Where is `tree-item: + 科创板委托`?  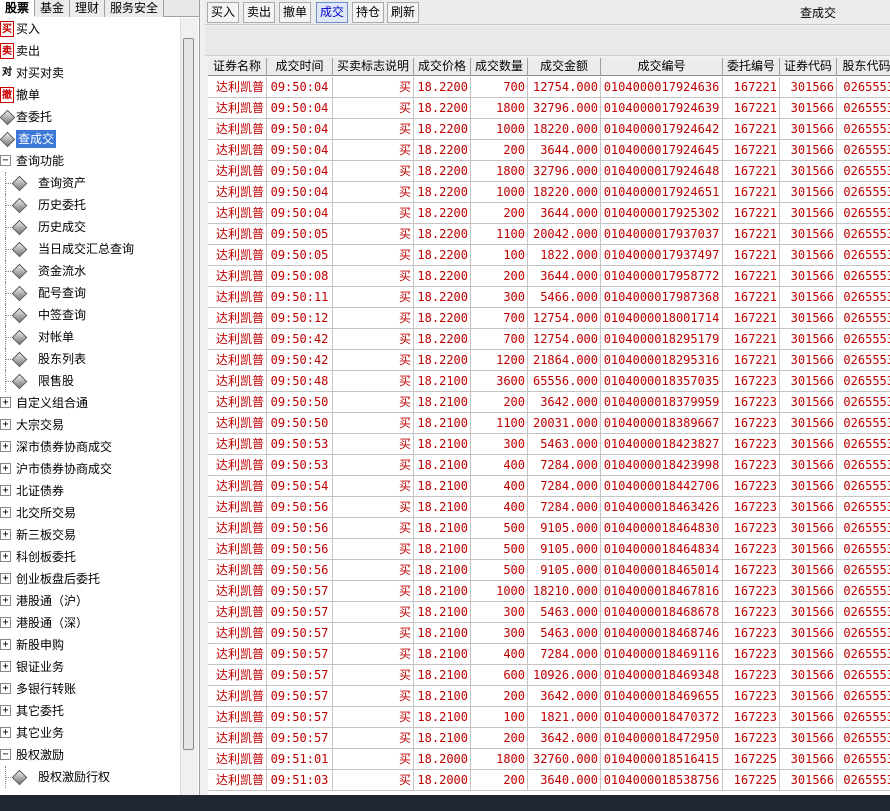
tree-item: + 科创板委托 is located at coordinates (90, 557).